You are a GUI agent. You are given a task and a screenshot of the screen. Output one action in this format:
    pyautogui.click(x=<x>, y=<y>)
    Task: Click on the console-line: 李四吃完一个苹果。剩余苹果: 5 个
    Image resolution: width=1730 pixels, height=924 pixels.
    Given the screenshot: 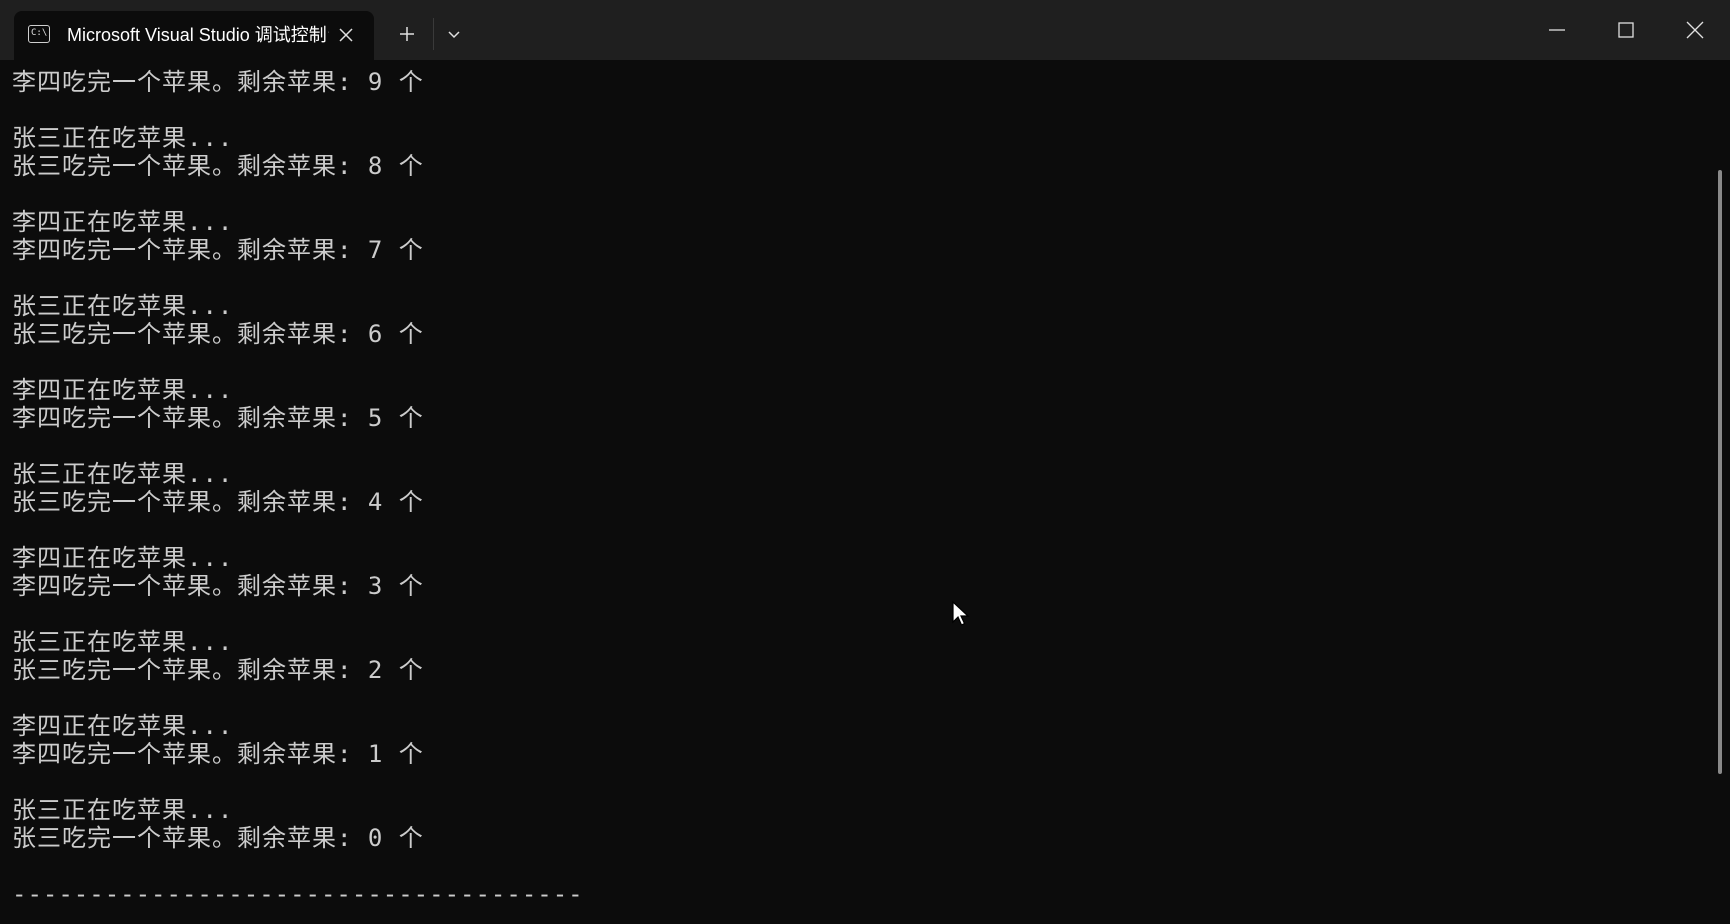 What is the action you would take?
    pyautogui.click(x=218, y=418)
    